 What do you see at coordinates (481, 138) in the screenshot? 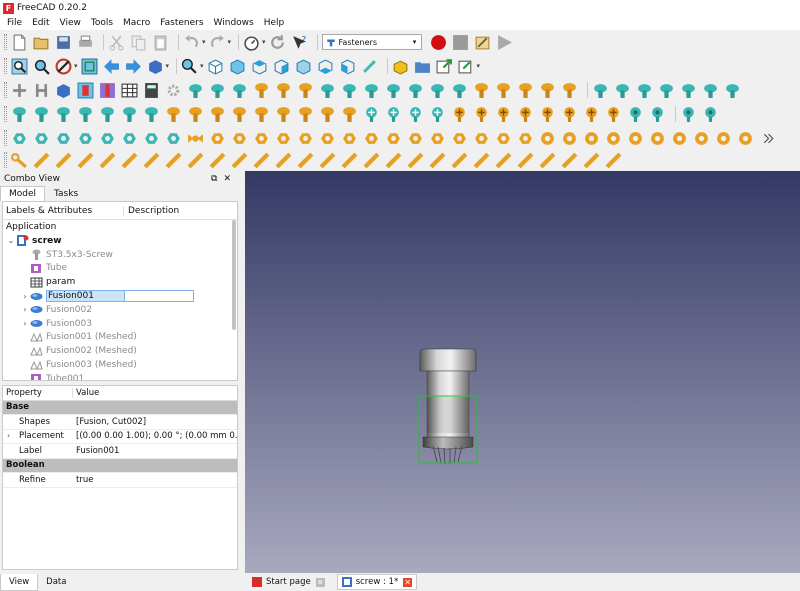
I see `orange-nut-13-icon` at bounding box center [481, 138].